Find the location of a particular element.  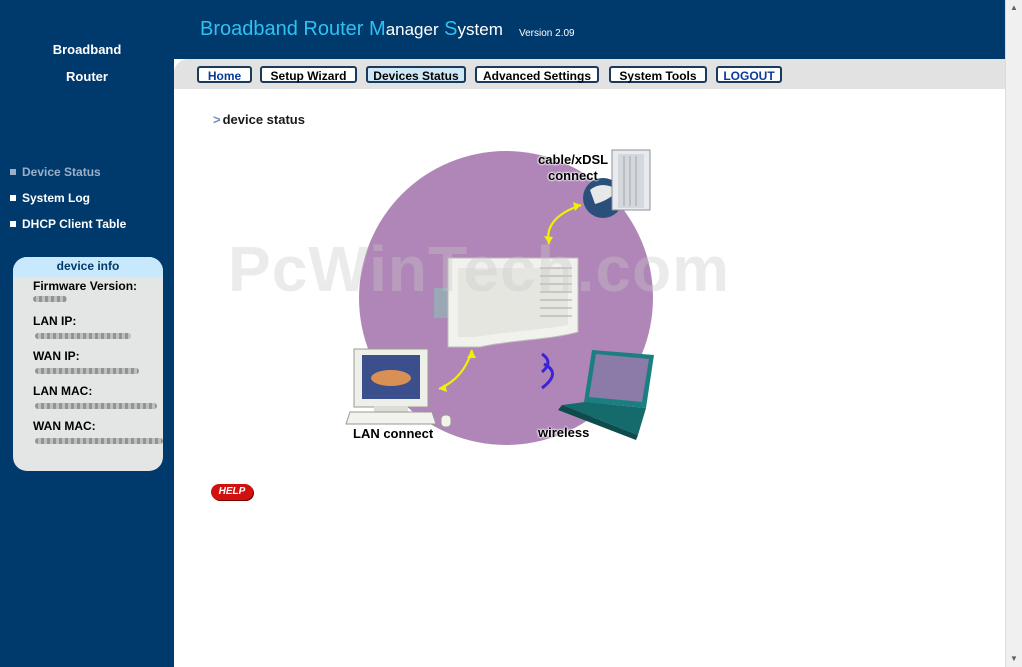

lan-mac-value is located at coordinates (96, 406).